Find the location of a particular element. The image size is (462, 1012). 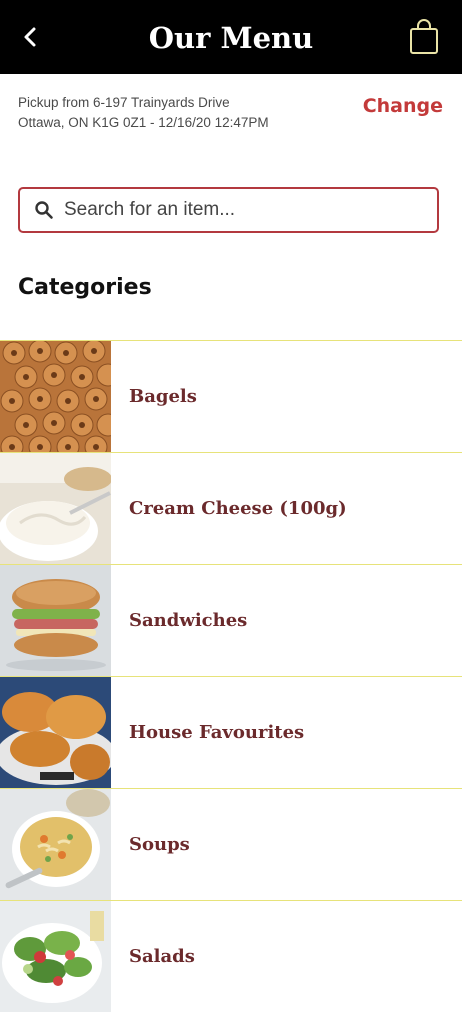

change-pickup-button: Change is located at coordinates (403, 106).